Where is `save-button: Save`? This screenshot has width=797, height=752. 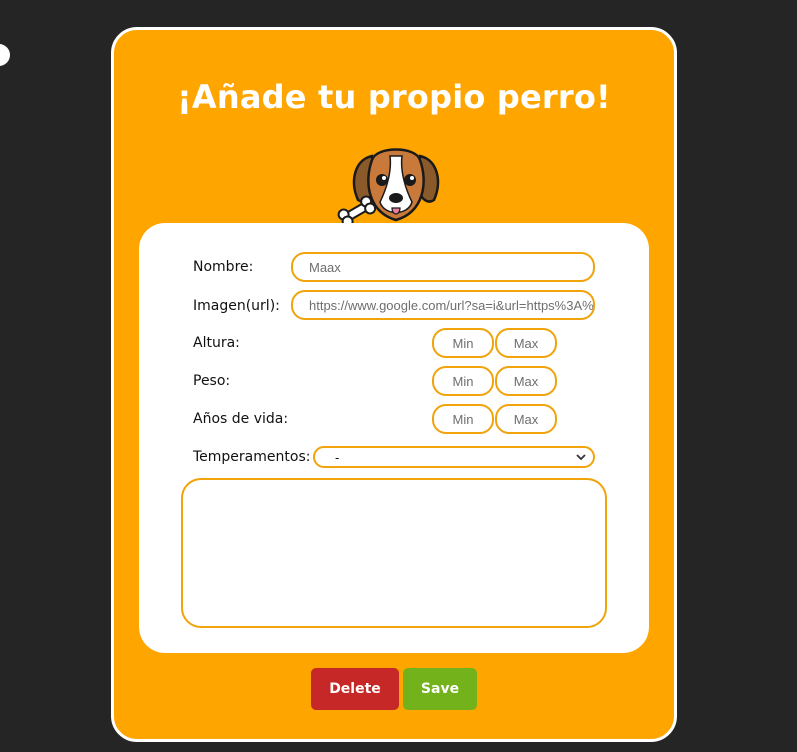
save-button: Save is located at coordinates (440, 689).